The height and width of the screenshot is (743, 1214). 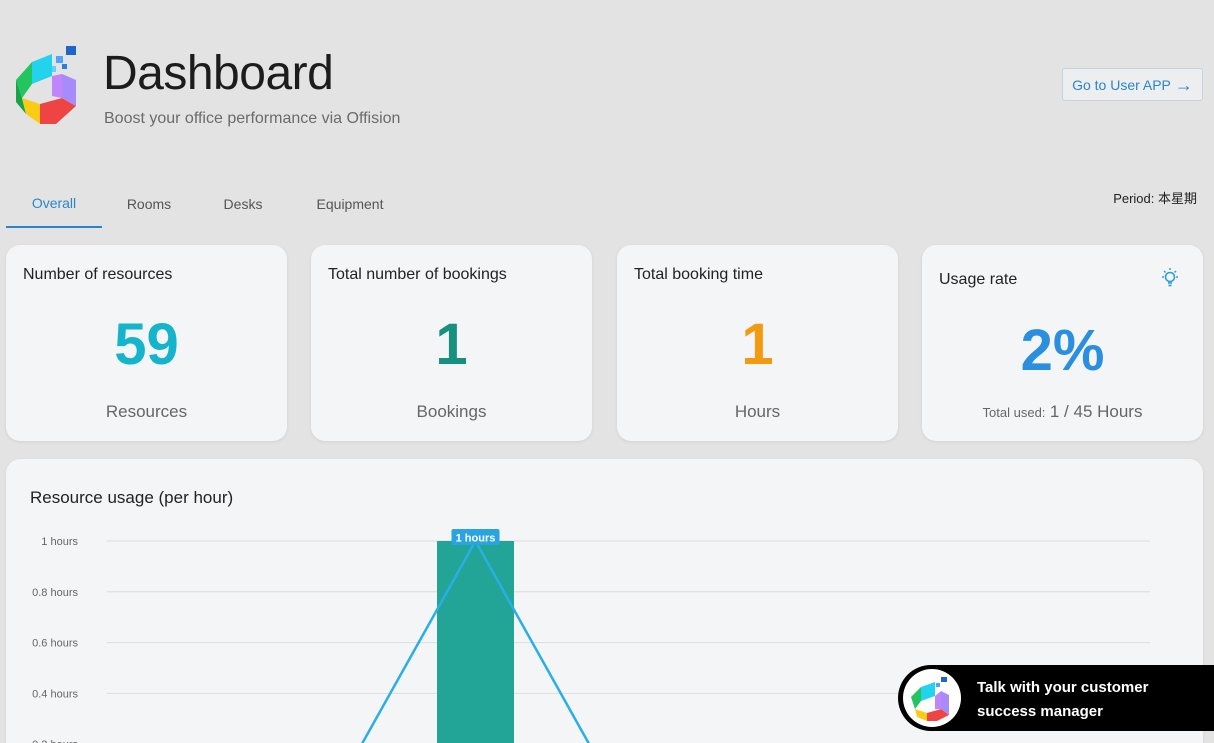 I want to click on offision-logo-icon, so click(x=930, y=699).